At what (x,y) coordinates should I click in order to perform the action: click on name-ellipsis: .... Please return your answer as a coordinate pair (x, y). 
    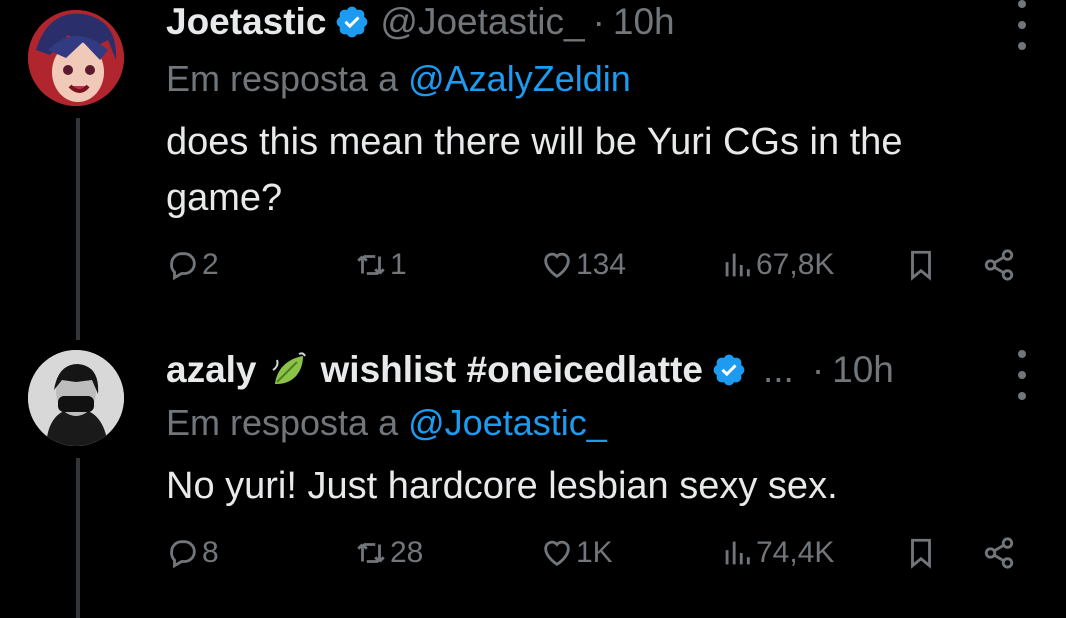
    Looking at the image, I should click on (778, 369).